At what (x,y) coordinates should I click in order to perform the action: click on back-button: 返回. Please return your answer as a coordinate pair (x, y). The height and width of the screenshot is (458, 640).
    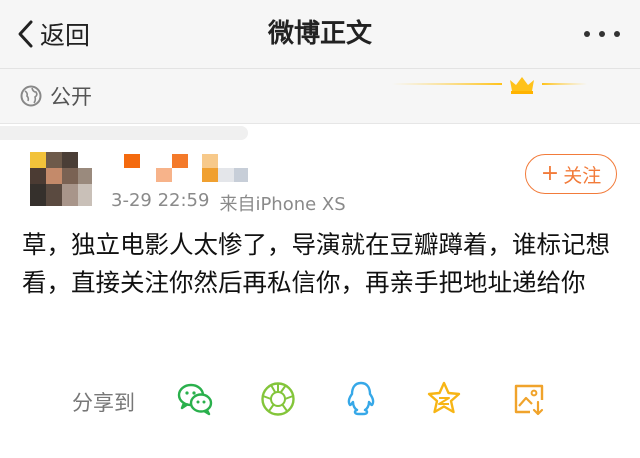
    Looking at the image, I should click on (53, 34).